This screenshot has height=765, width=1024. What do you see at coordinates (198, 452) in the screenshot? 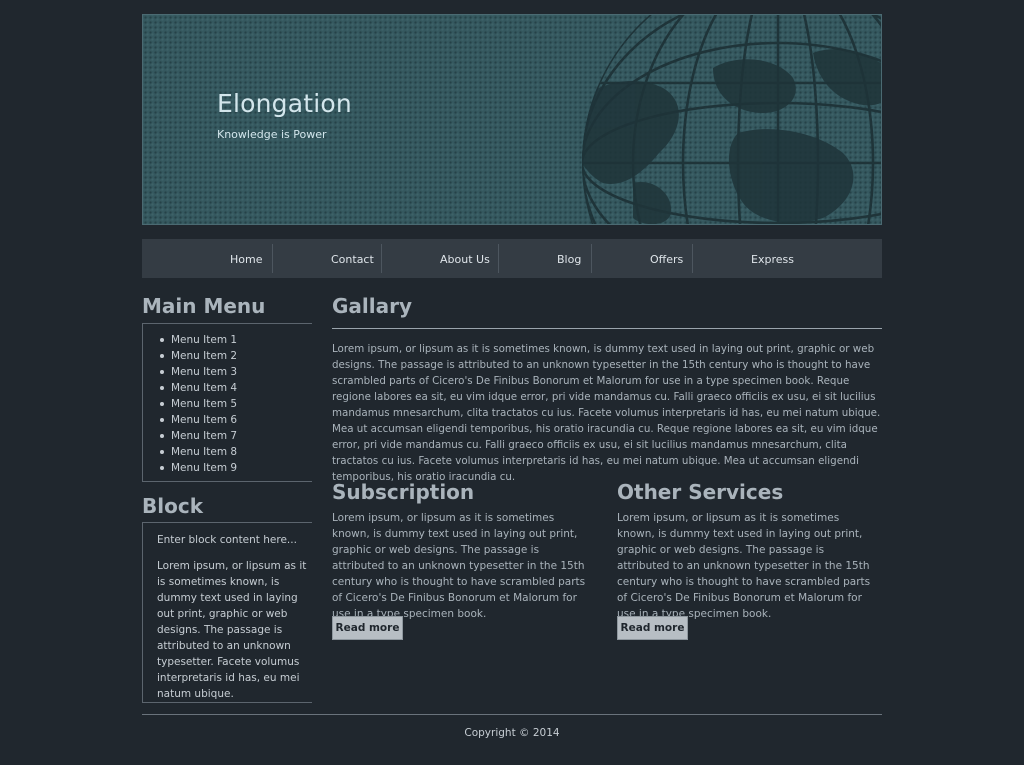
I see `menu-item-8: Menu Item 8` at bounding box center [198, 452].